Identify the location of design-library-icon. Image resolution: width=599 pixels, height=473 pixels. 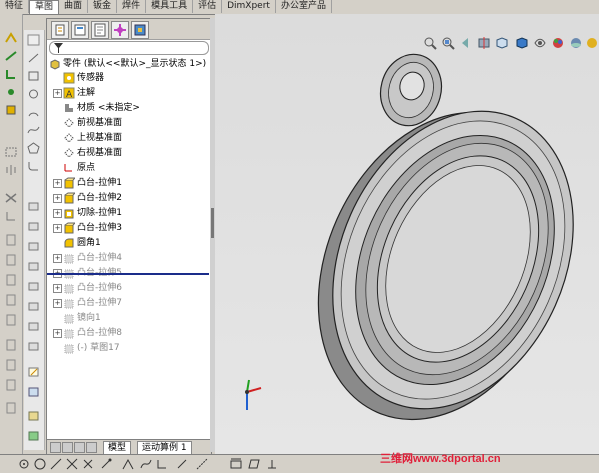
(33, 416).